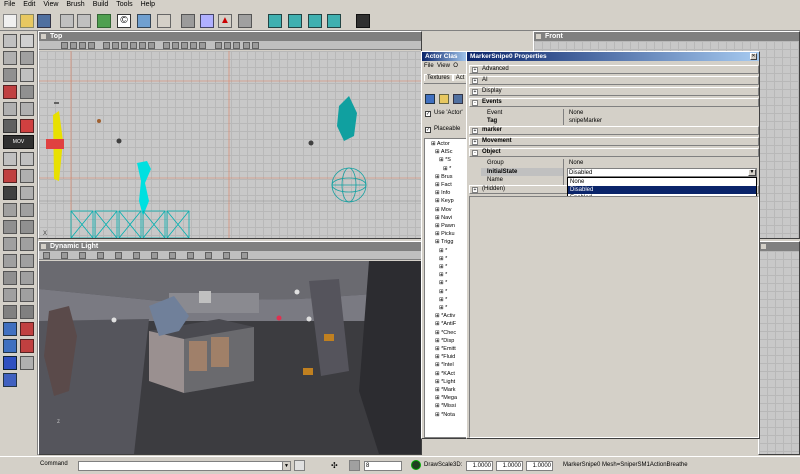  I want to click on search-actors-icon, so click(104, 21).